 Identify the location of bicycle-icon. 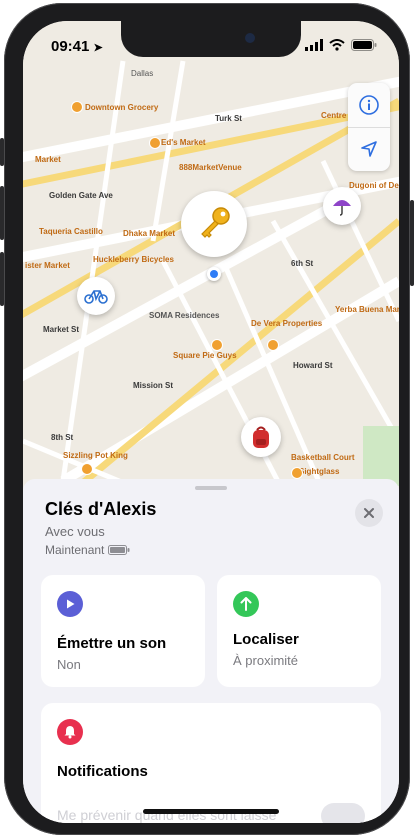
(96, 297).